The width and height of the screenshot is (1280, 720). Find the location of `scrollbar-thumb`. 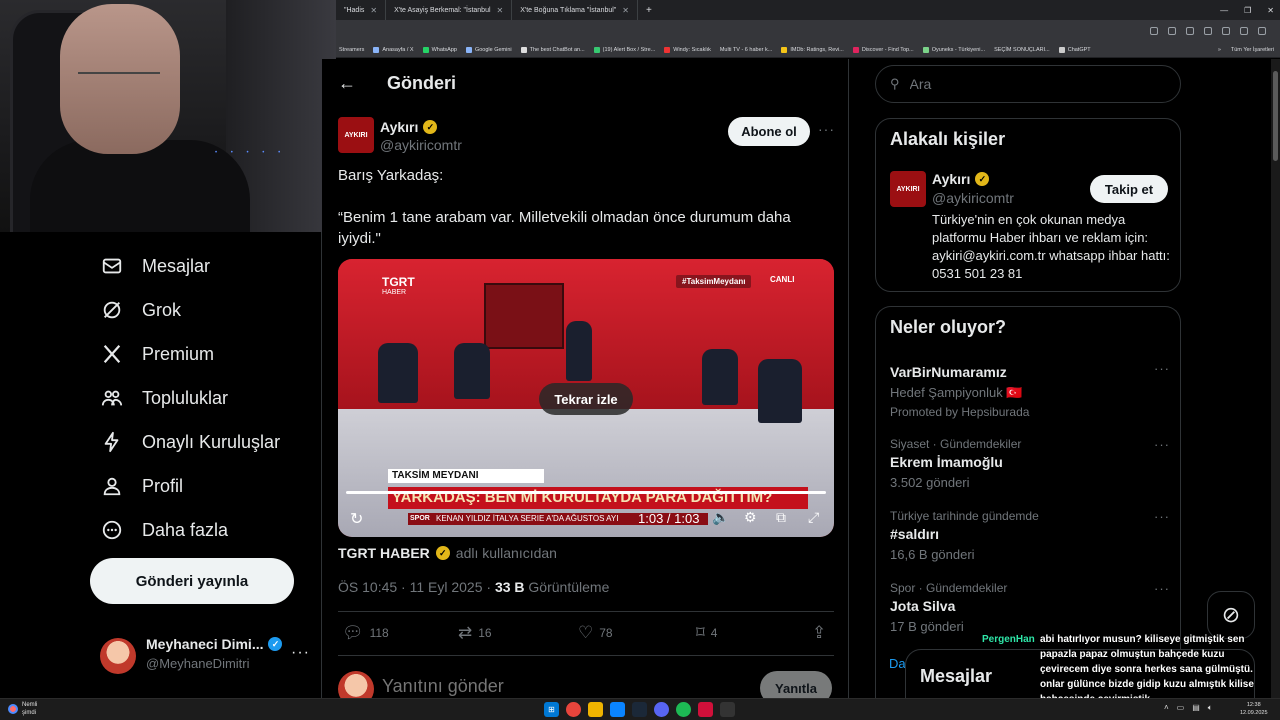

scrollbar-thumb is located at coordinates (1275, 116).